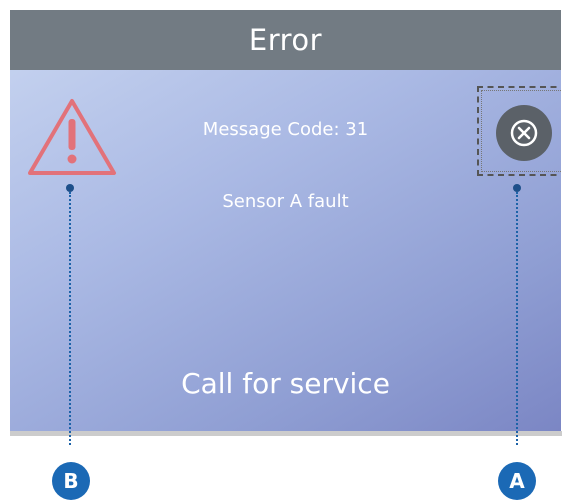 The image size is (572, 504). What do you see at coordinates (285, 201) in the screenshot?
I see `fault-description: Sensor A fault` at bounding box center [285, 201].